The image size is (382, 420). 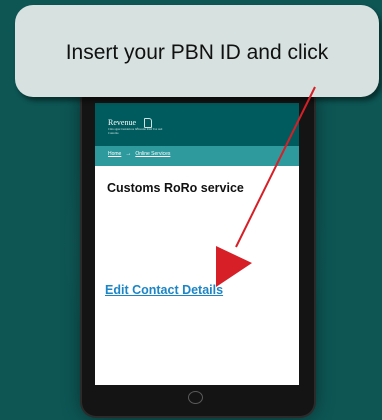 What do you see at coordinates (164, 290) in the screenshot?
I see `edit-contact-details-link: Edit Contact Details` at bounding box center [164, 290].